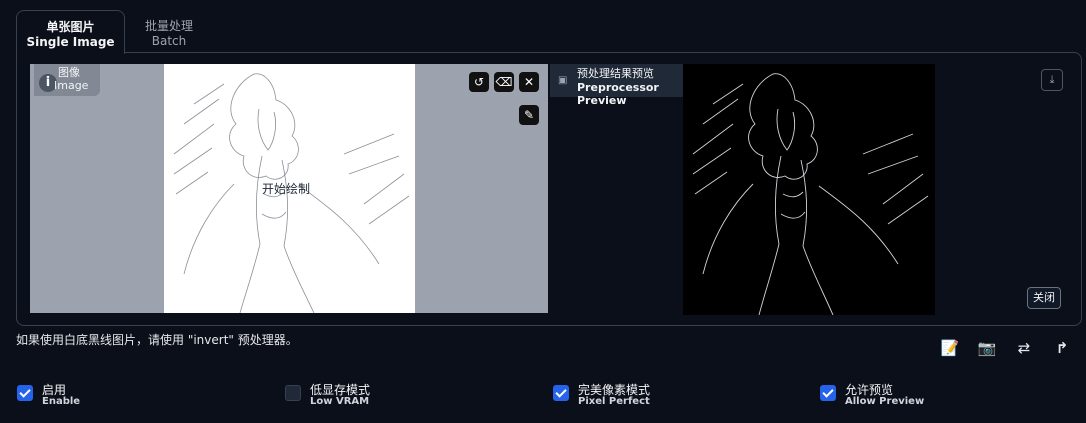 Image resolution: width=1086 pixels, height=423 pixels. What do you see at coordinates (1062, 348) in the screenshot?
I see `send-up-icon: ↱` at bounding box center [1062, 348].